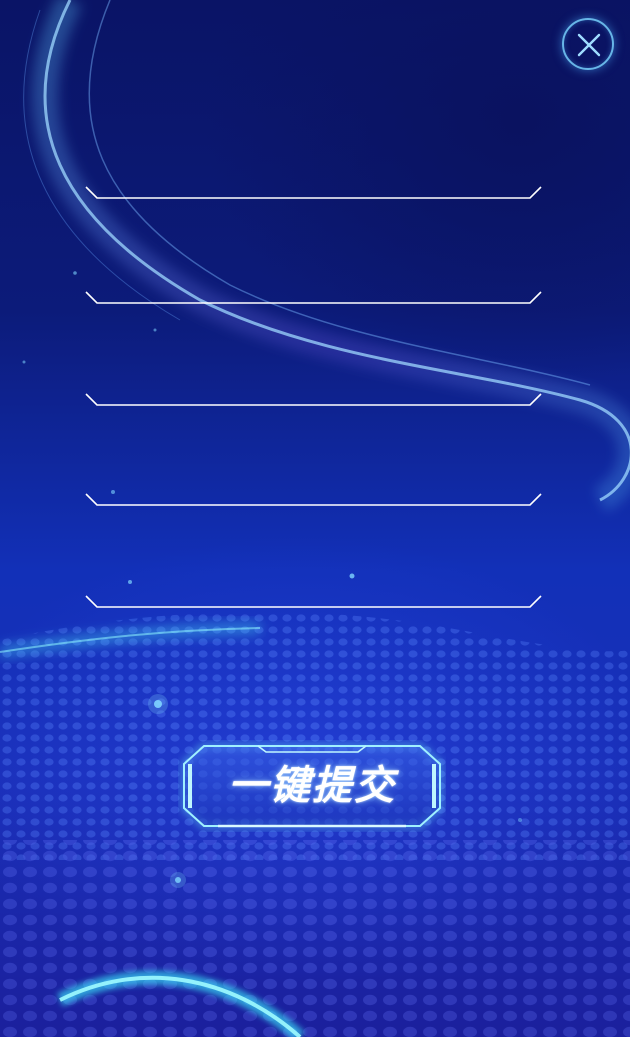  What do you see at coordinates (313, 399) in the screenshot?
I see `input-field-3-underline` at bounding box center [313, 399].